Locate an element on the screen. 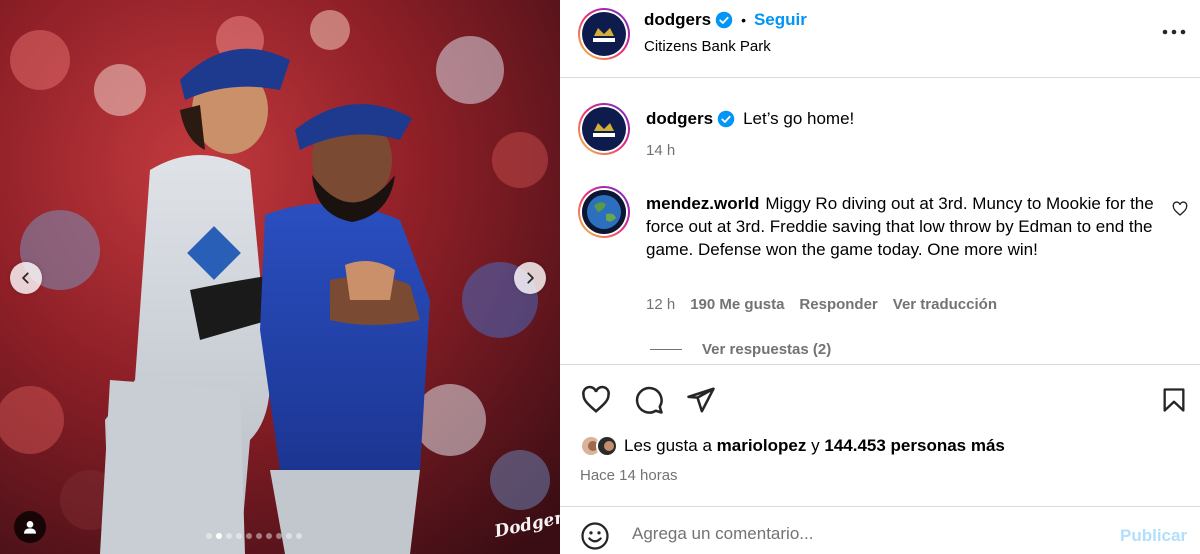 The width and height of the screenshot is (1200, 554). reply-button: Responder is located at coordinates (838, 304).